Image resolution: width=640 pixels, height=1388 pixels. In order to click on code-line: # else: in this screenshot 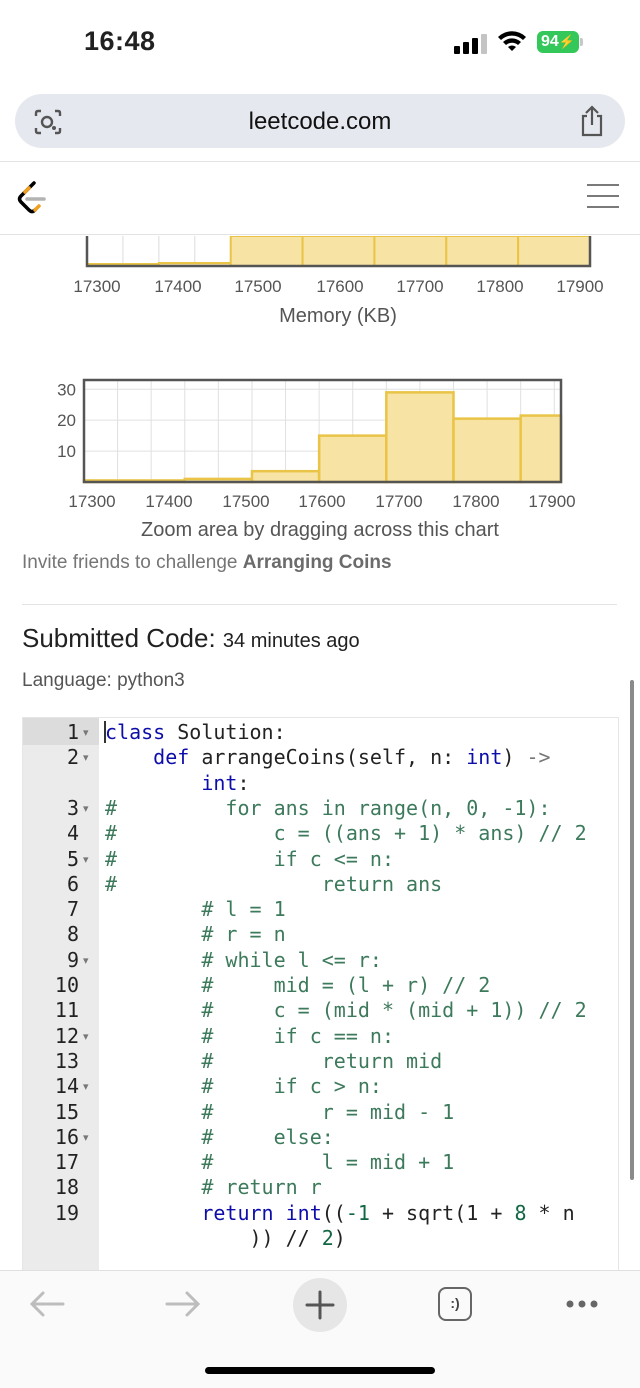, I will do `click(219, 1137)`.